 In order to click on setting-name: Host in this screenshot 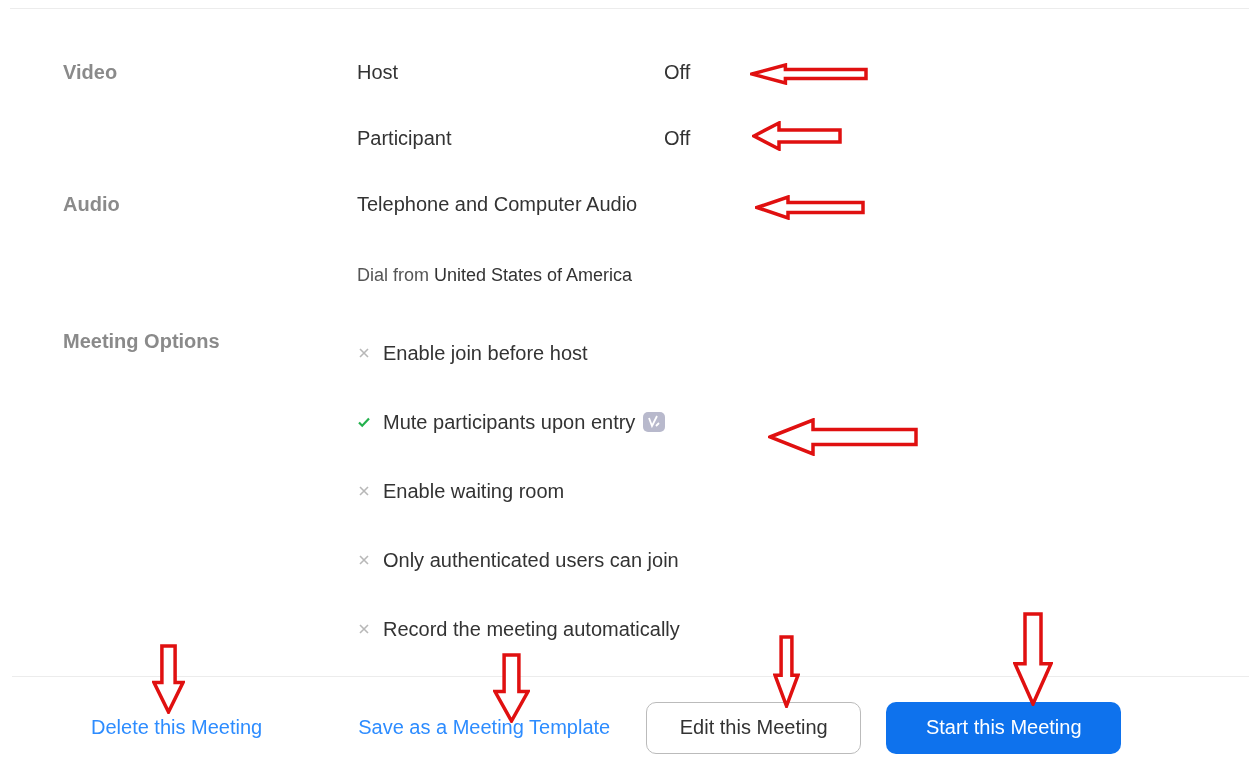, I will do `click(378, 72)`.